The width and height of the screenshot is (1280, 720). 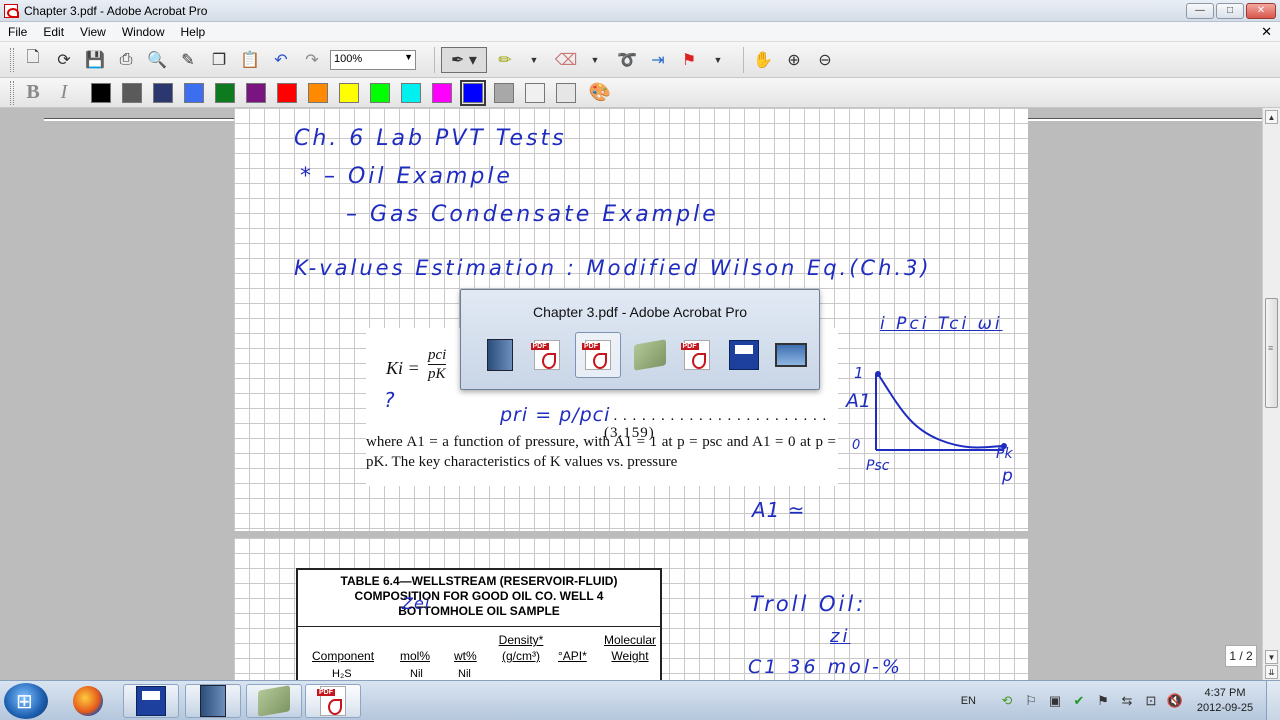 I want to click on table-header-mol: mol%, so click(x=415, y=656).